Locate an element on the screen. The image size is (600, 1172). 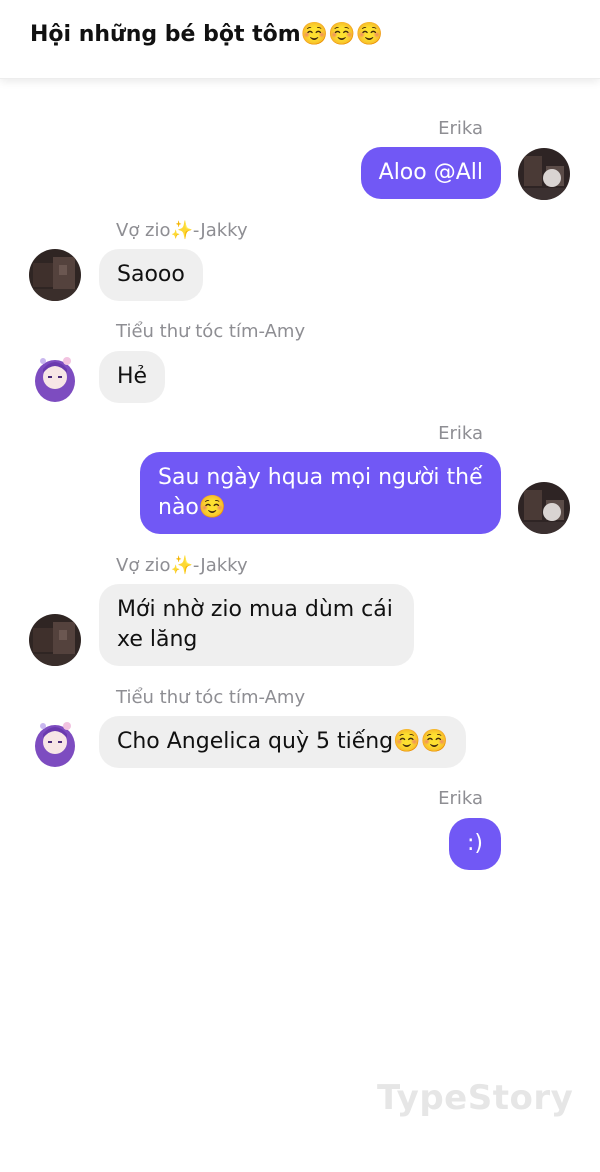
message-bubble-incoming: Saooo is located at coordinates (151, 275).